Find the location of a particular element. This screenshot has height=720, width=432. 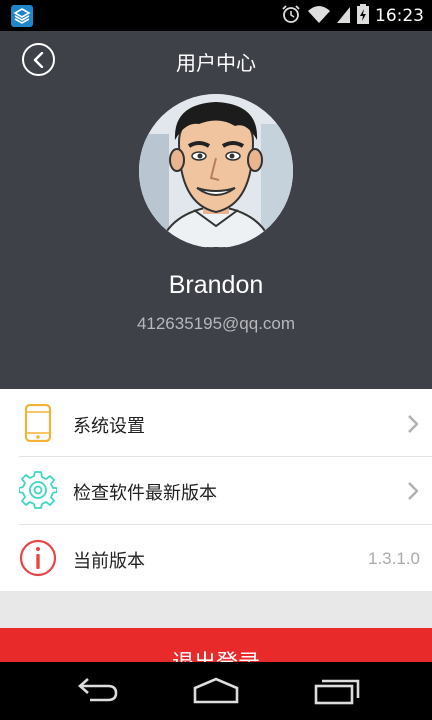

status-time: 16:23 is located at coordinates (399, 15).